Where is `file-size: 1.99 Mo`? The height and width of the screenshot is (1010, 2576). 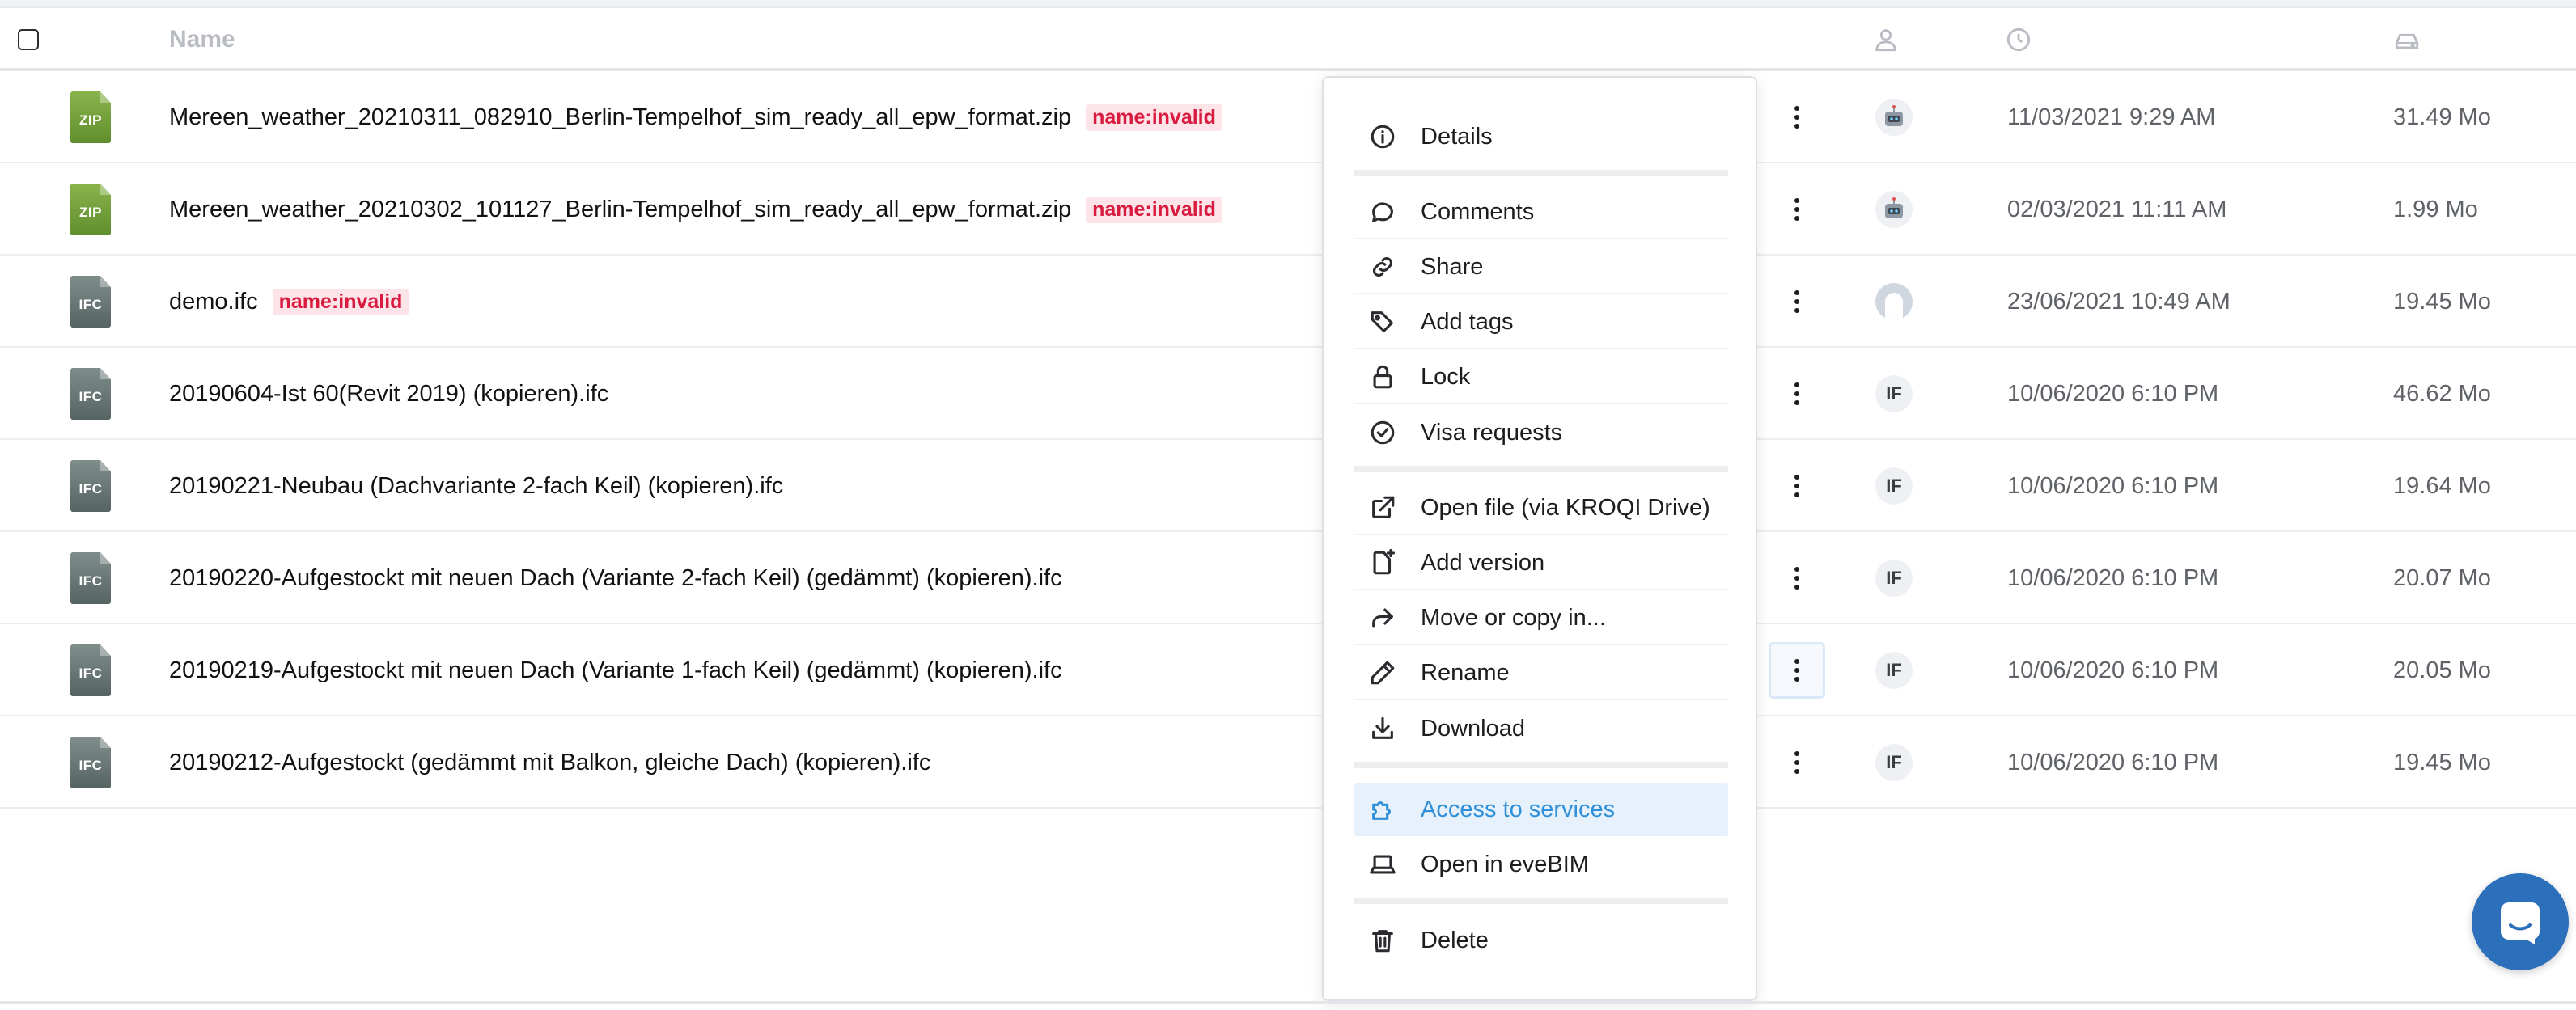 file-size: 1.99 Mo is located at coordinates (2435, 209).